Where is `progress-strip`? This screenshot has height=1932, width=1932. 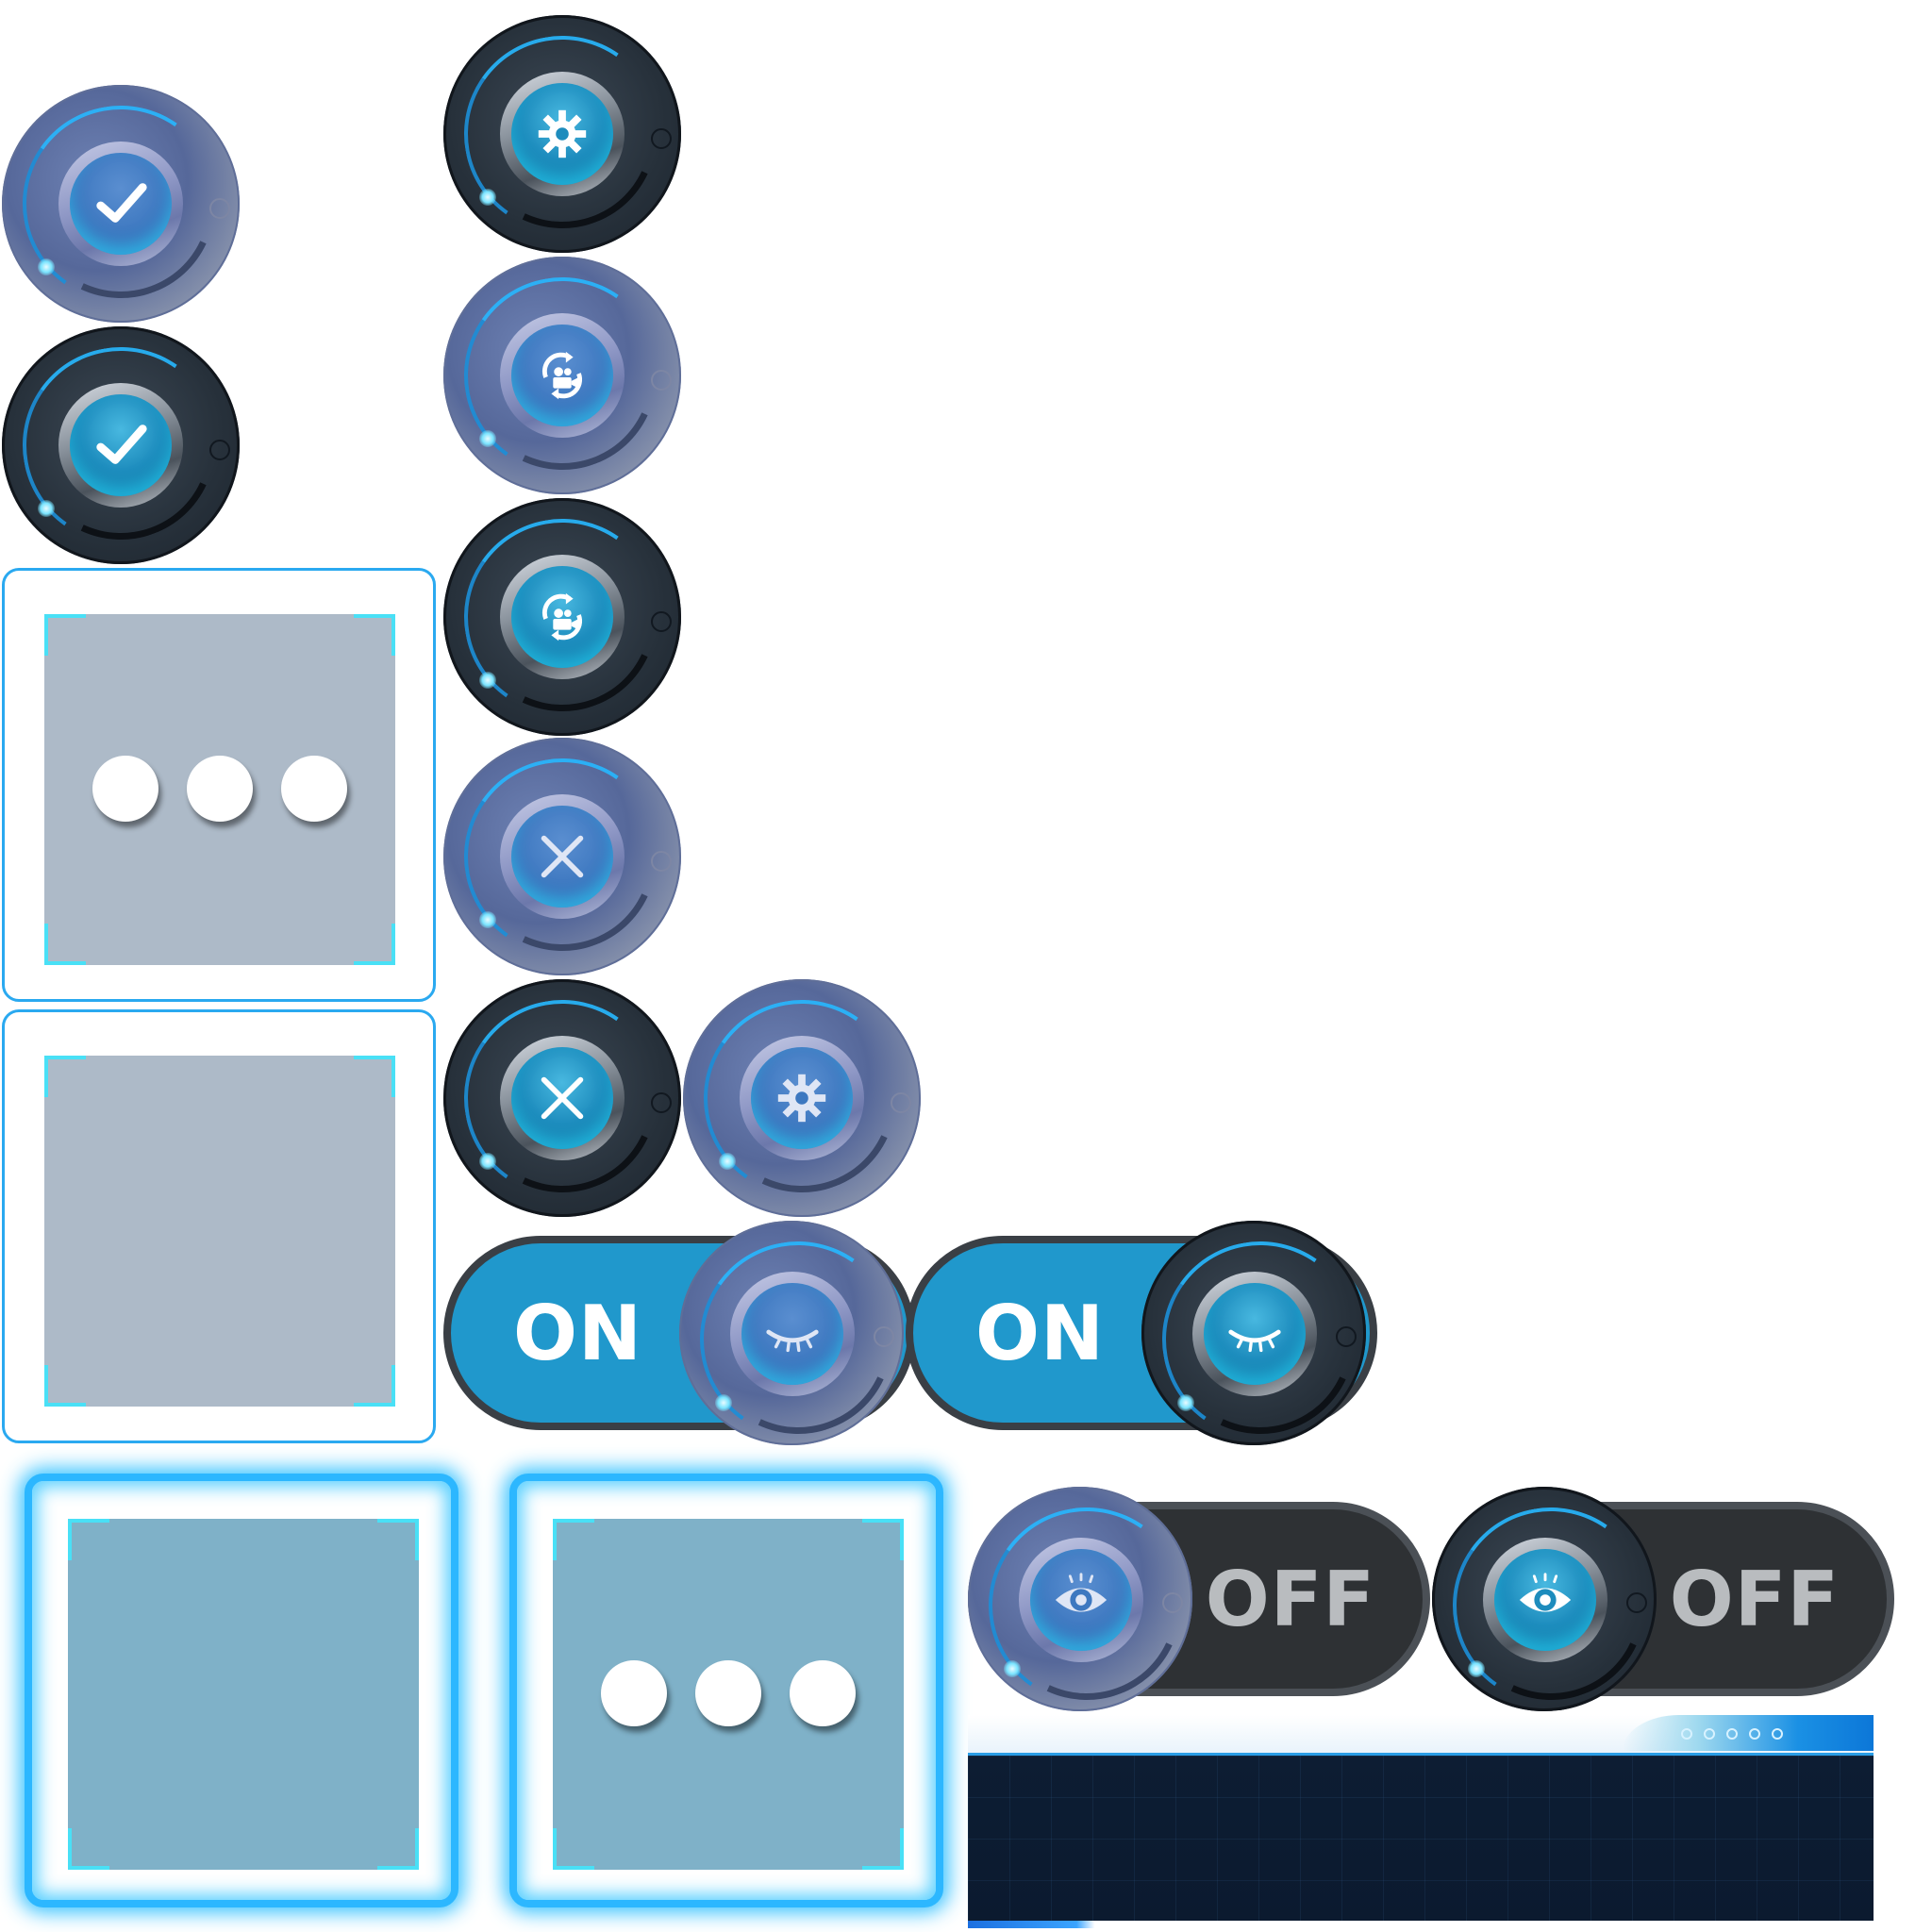 progress-strip is located at coordinates (1421, 1925).